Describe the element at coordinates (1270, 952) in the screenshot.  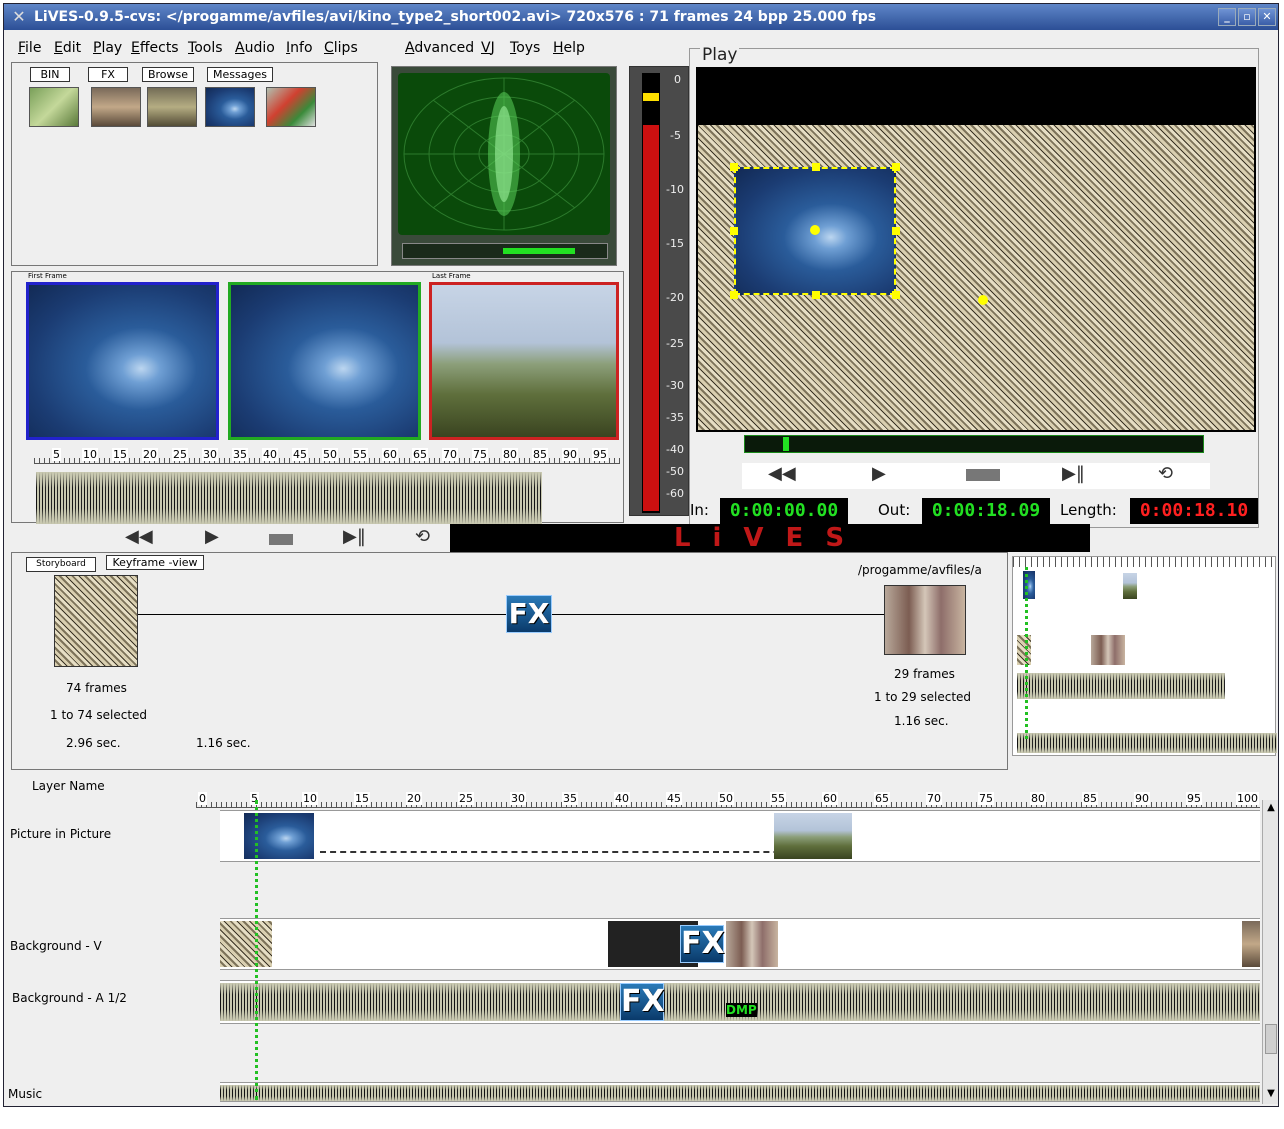
I see `timeline-scrollbar: ▲ ▼` at that location.